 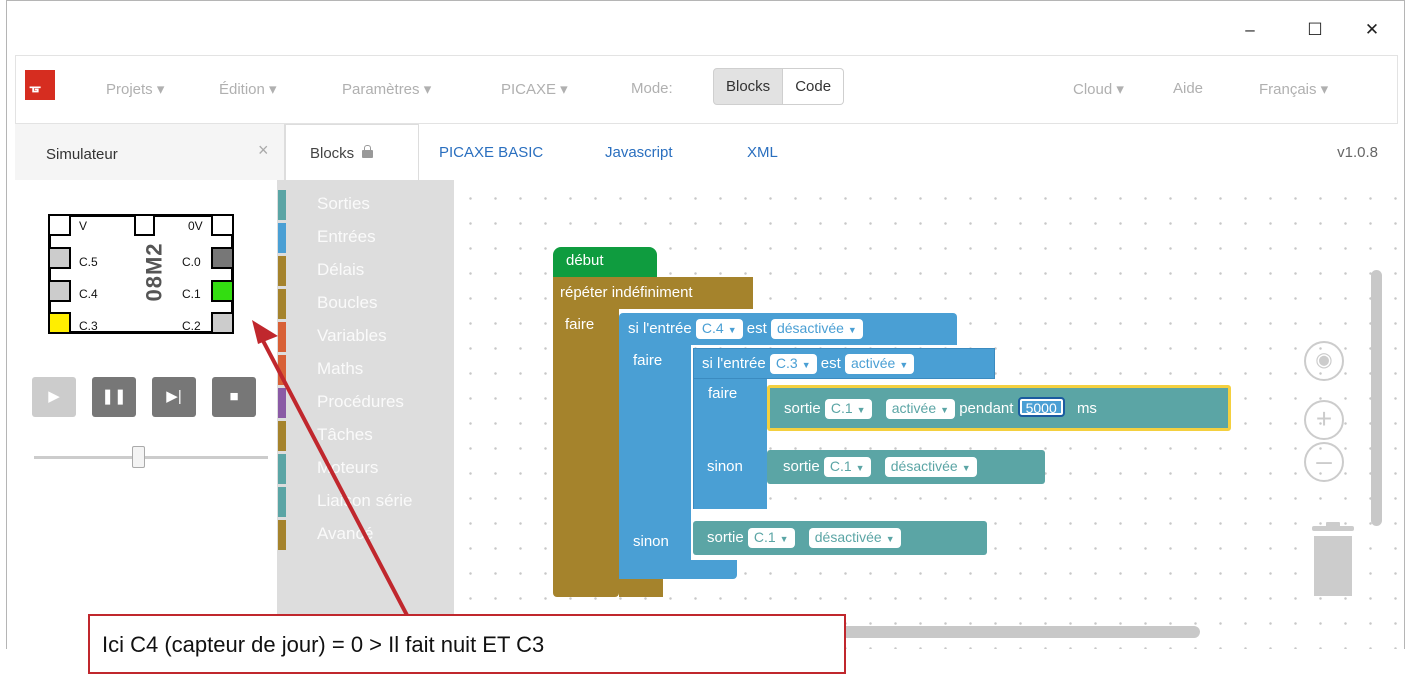 I want to click on category-label: Tâches, so click(x=345, y=434).